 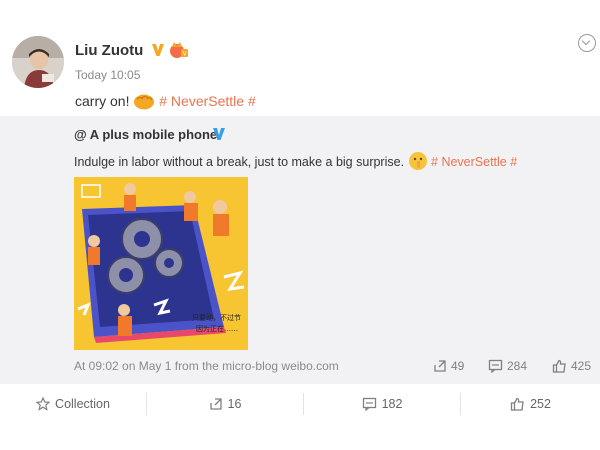 I want to click on member-badge-icon: V, so click(x=179, y=50).